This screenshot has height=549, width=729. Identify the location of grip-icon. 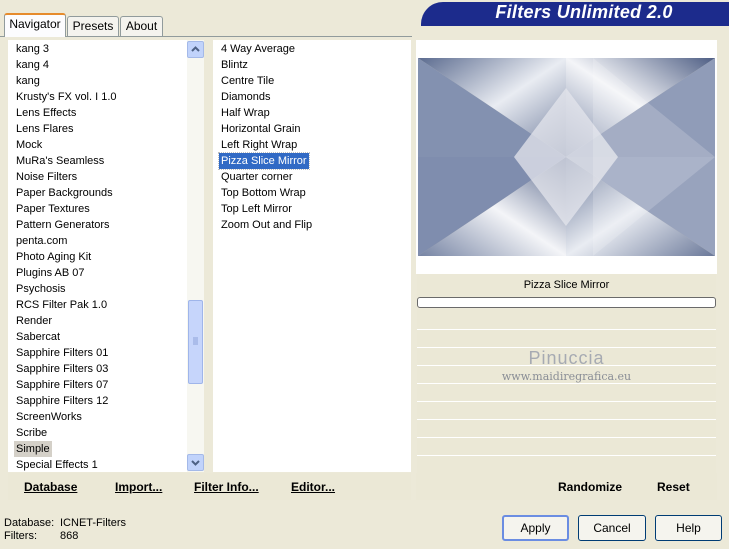
(195, 341).